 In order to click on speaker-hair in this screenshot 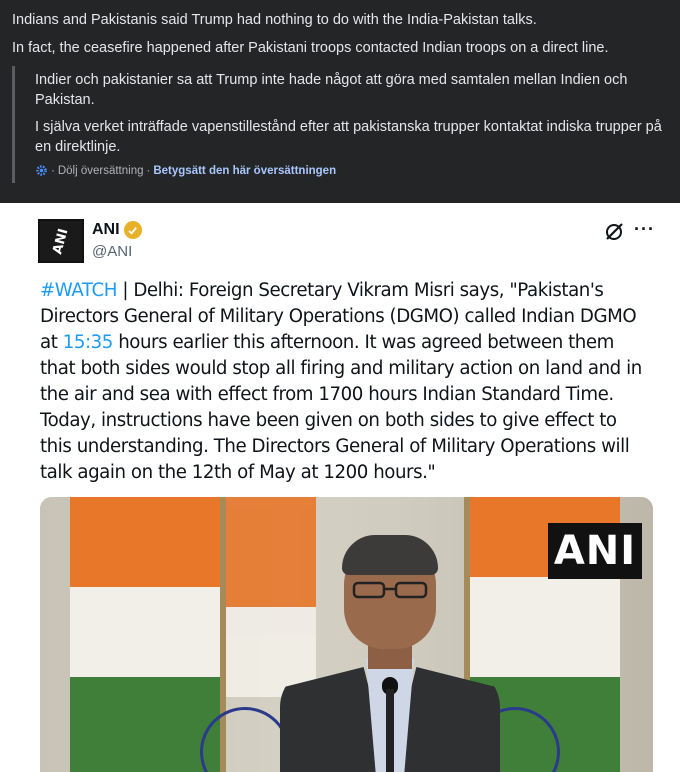, I will do `click(390, 555)`.